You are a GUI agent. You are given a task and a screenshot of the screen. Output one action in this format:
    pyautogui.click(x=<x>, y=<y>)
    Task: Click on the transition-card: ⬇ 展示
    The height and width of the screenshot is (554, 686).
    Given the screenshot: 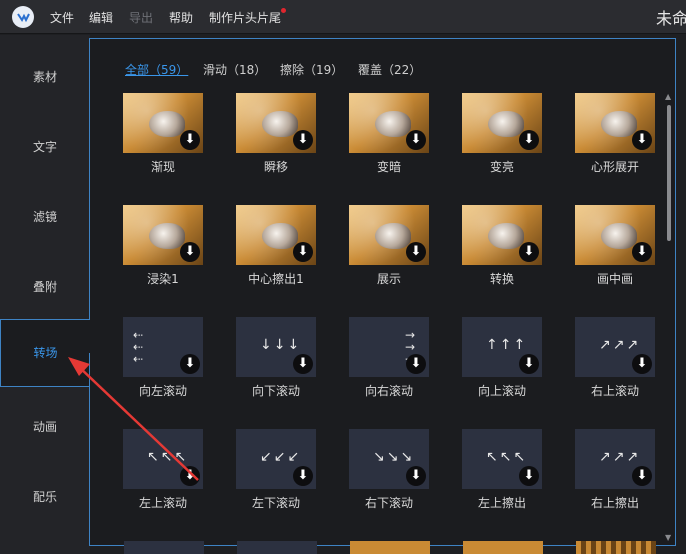 What is the action you would take?
    pyautogui.click(x=390, y=246)
    